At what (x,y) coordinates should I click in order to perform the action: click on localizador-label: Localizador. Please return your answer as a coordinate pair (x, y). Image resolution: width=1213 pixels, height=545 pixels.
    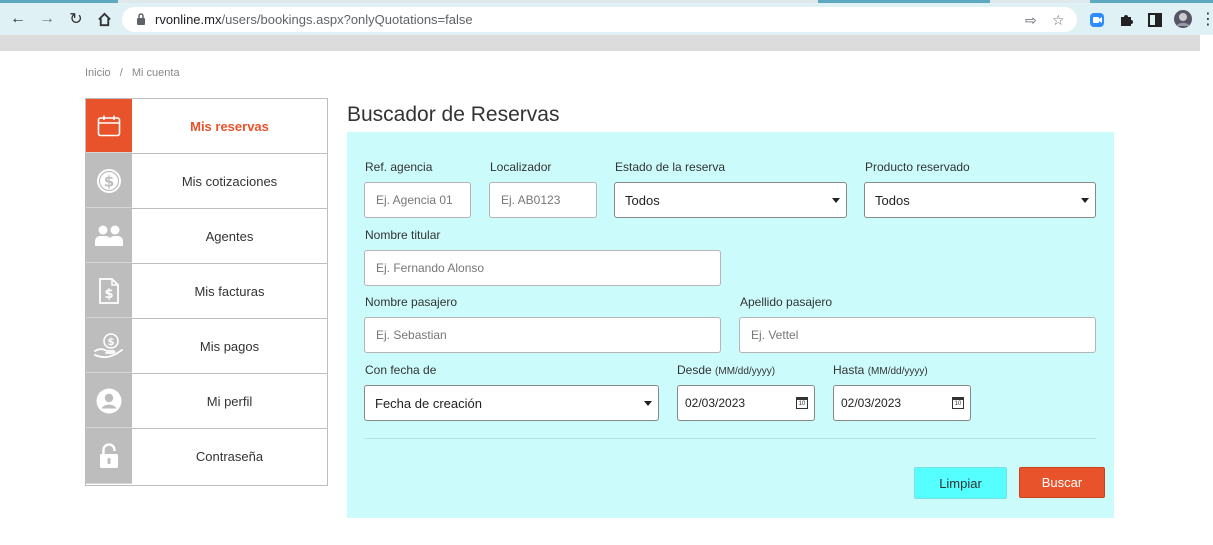
    Looking at the image, I should click on (521, 167).